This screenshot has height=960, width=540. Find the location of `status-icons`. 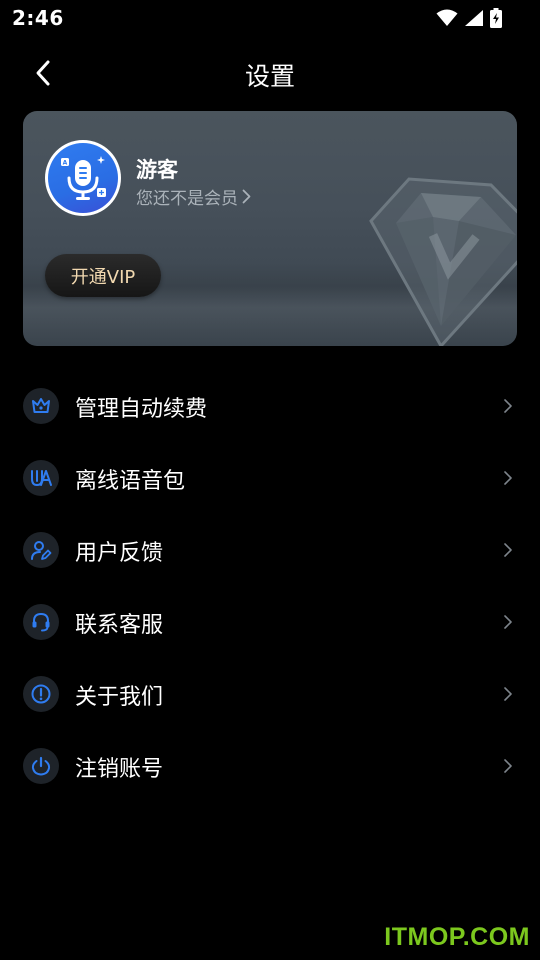

status-icons is located at coordinates (469, 18).